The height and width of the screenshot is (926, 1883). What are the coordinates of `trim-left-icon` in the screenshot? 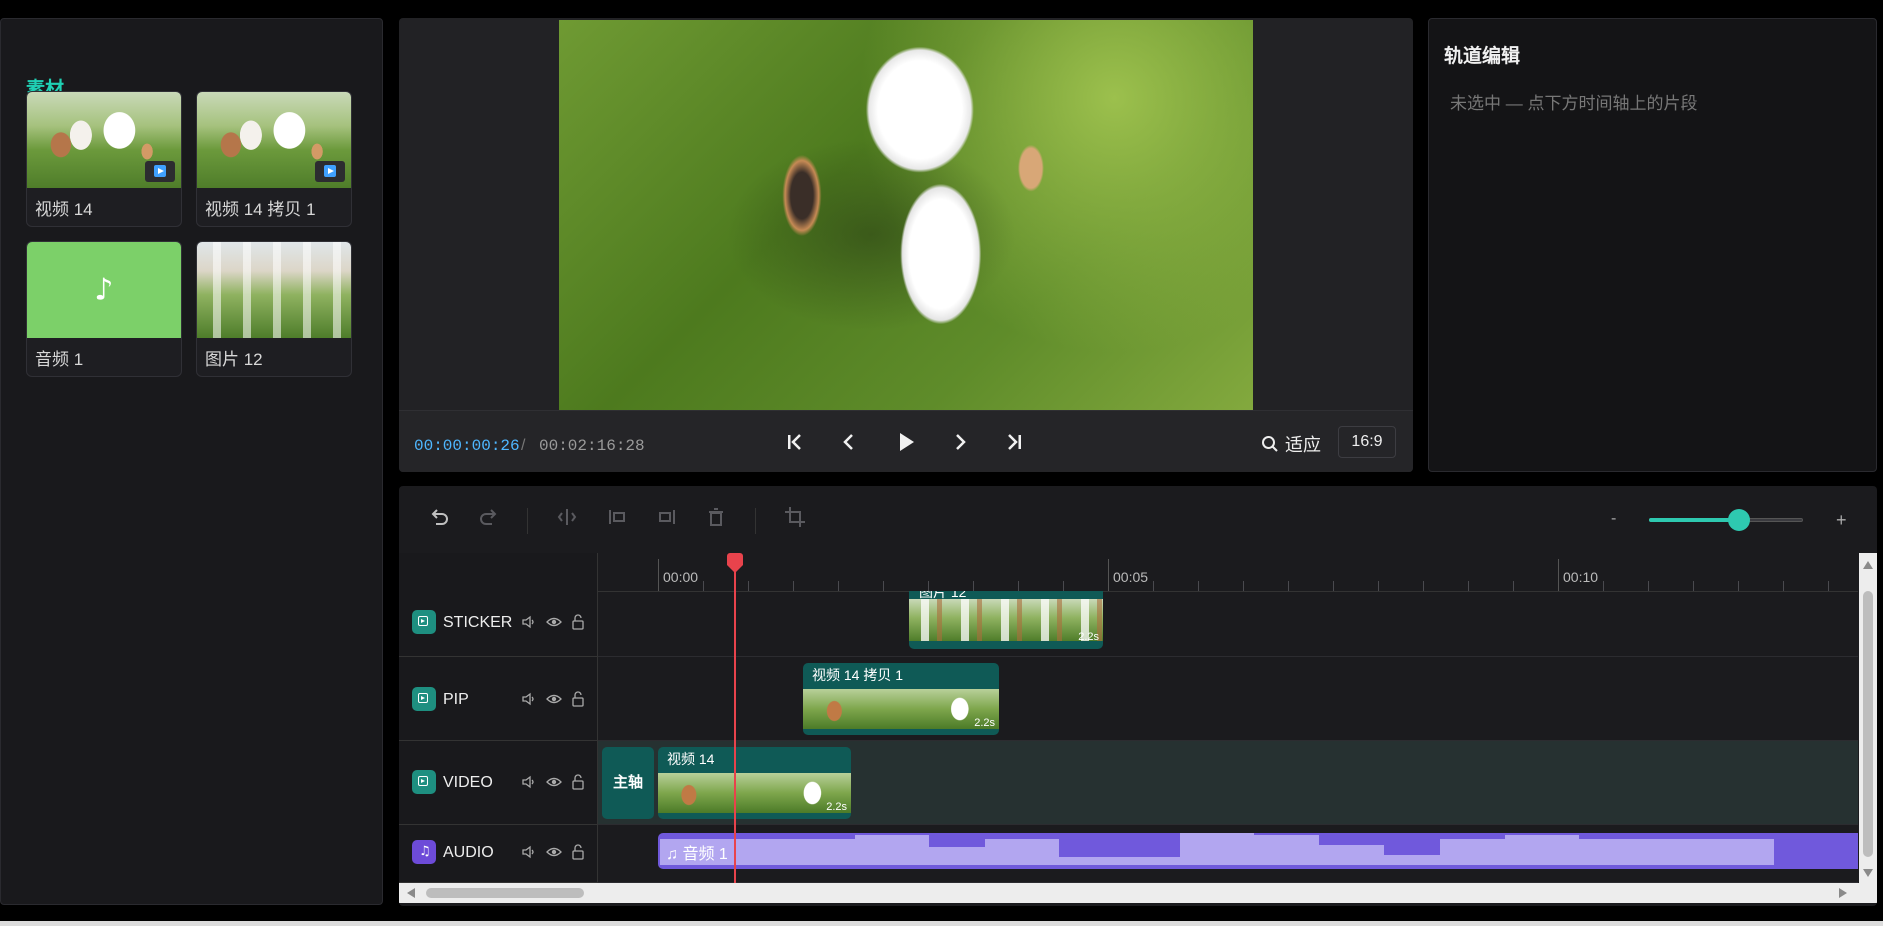 It's located at (617, 517).